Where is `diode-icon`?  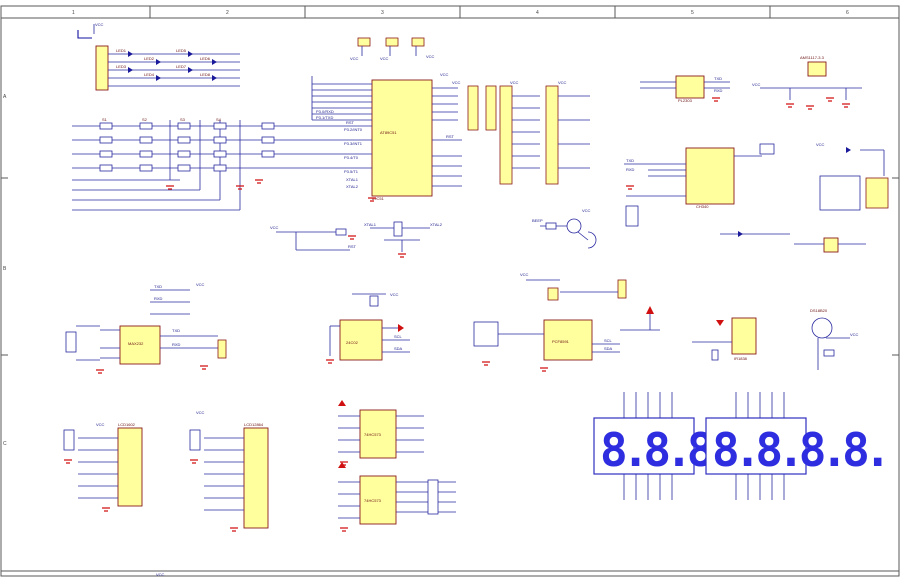
diode-icon is located at coordinates (848, 150).